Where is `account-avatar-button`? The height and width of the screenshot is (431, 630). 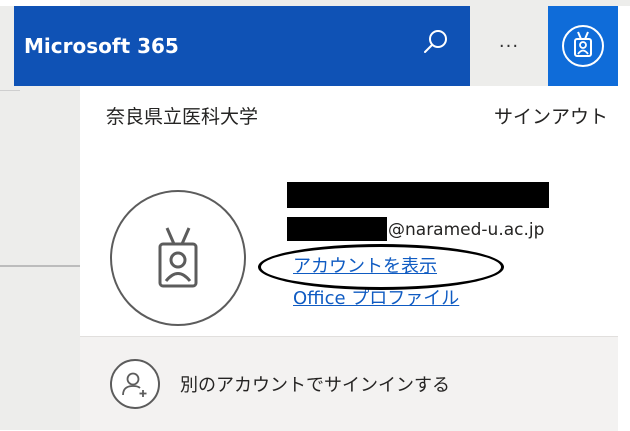 account-avatar-button is located at coordinates (583, 46).